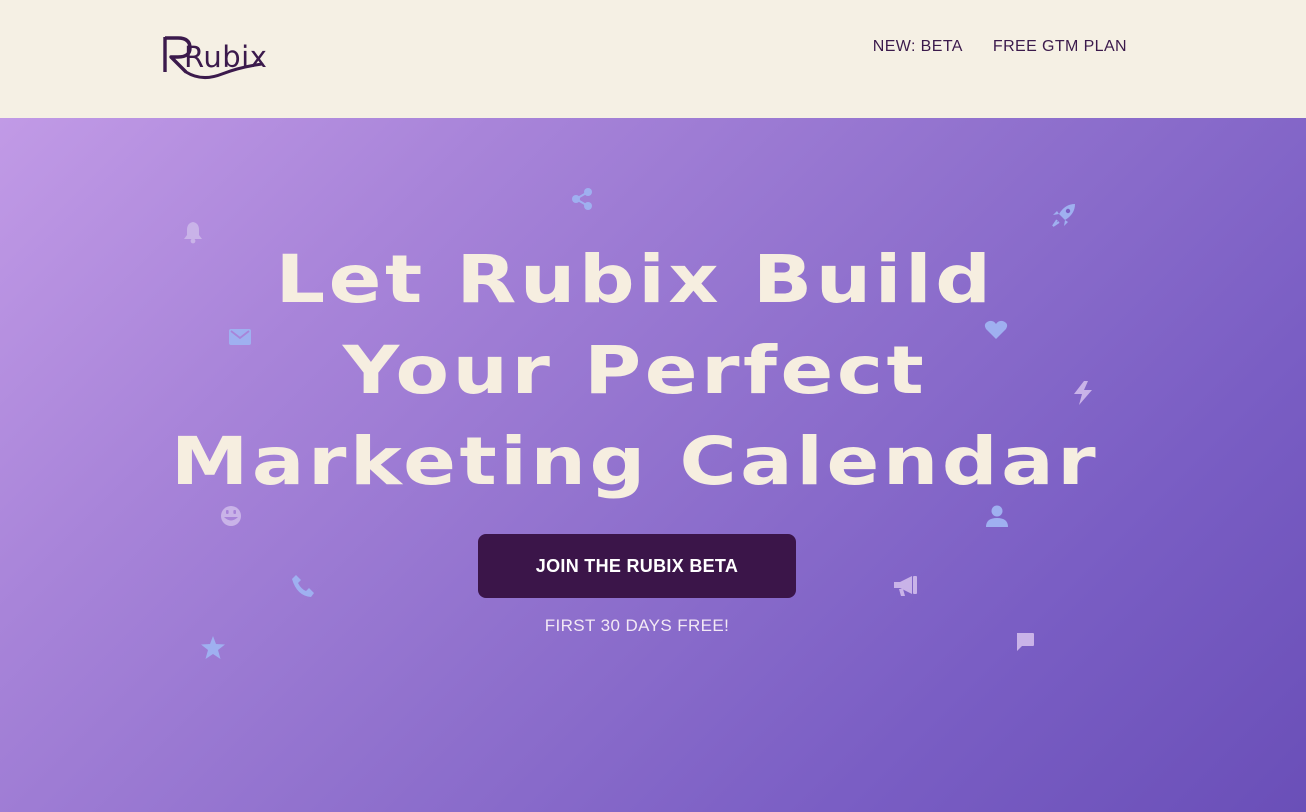 This screenshot has width=1306, height=812. I want to click on free-trial-note: FIRST 30 DAYS FREE!, so click(637, 625).